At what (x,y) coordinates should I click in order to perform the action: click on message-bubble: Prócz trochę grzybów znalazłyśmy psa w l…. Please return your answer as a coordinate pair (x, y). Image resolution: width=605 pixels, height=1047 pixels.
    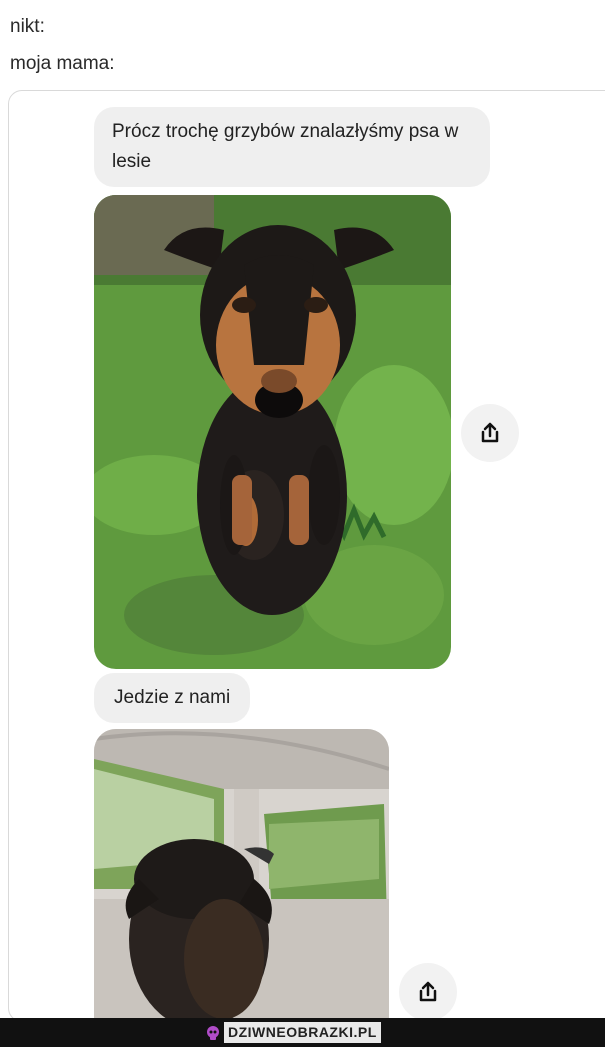
    Looking at the image, I should click on (292, 147).